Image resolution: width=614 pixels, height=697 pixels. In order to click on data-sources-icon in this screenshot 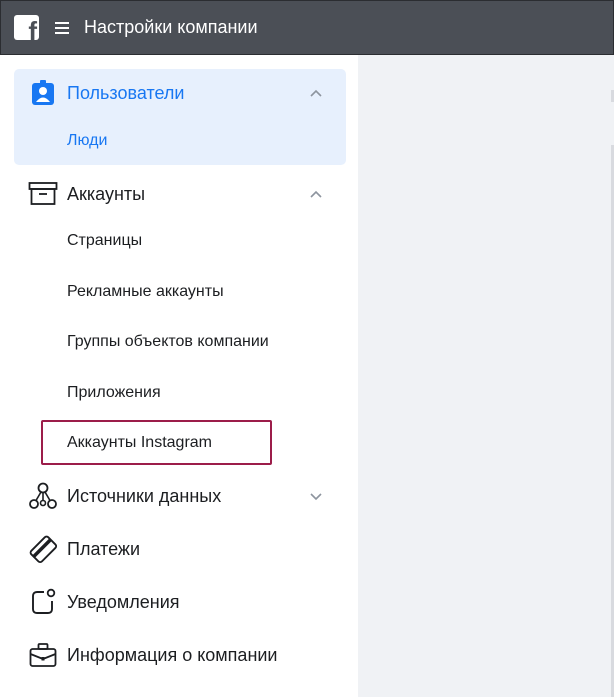, I will do `click(43, 496)`.